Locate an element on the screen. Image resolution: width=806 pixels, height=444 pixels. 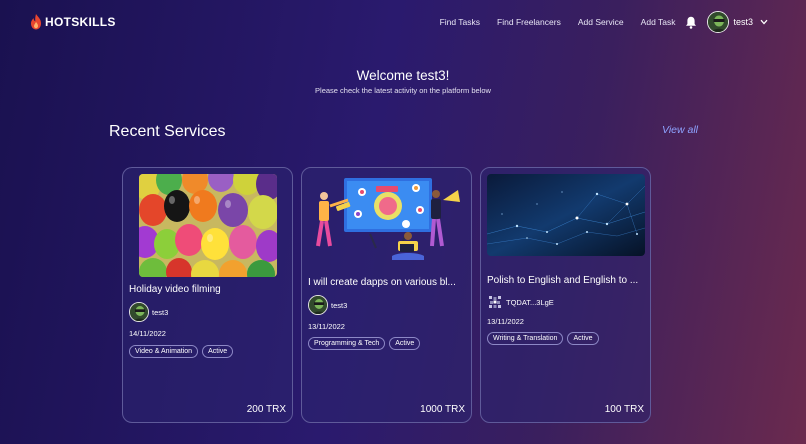
tag-list: Writing & Translation Active is located at coordinates (543, 338).